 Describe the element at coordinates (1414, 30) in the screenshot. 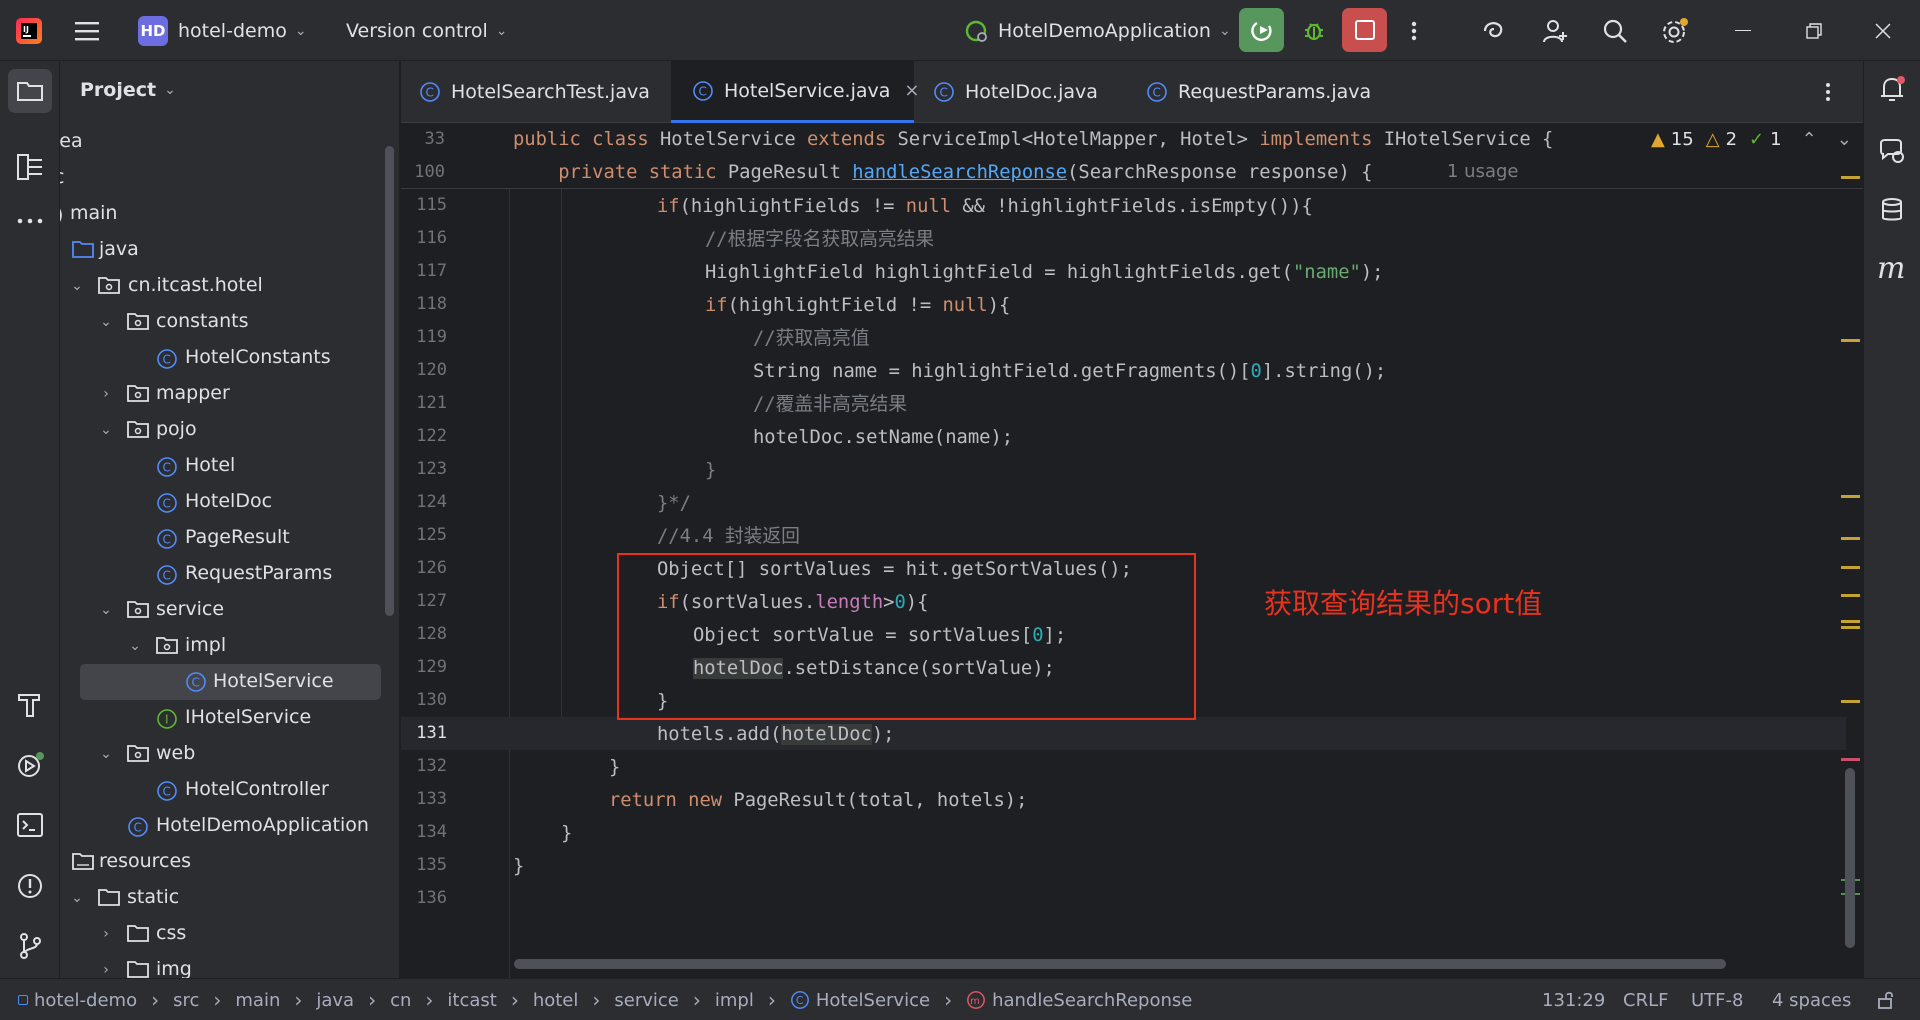

I see `more-actions-icon` at that location.